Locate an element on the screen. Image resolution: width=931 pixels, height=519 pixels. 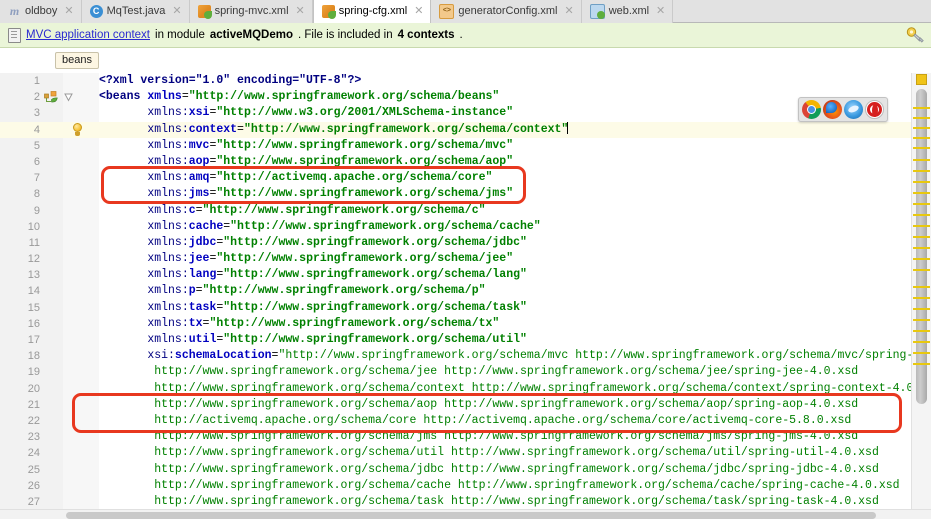
breadcrumb-item-beans: beans is located at coordinates (77, 60).